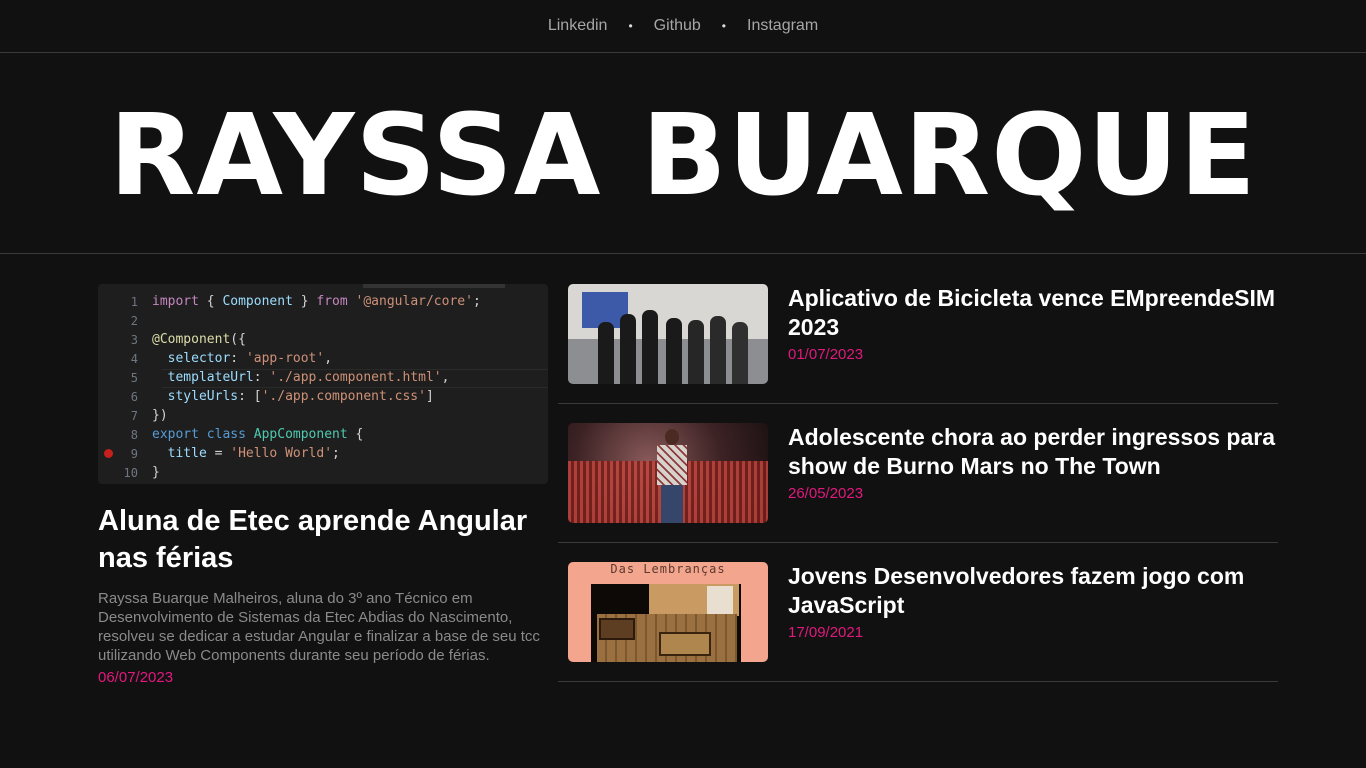 This screenshot has width=1366, height=768. I want to click on code-line: 5 templateUrl: './app.component.html',, so click(290, 377).